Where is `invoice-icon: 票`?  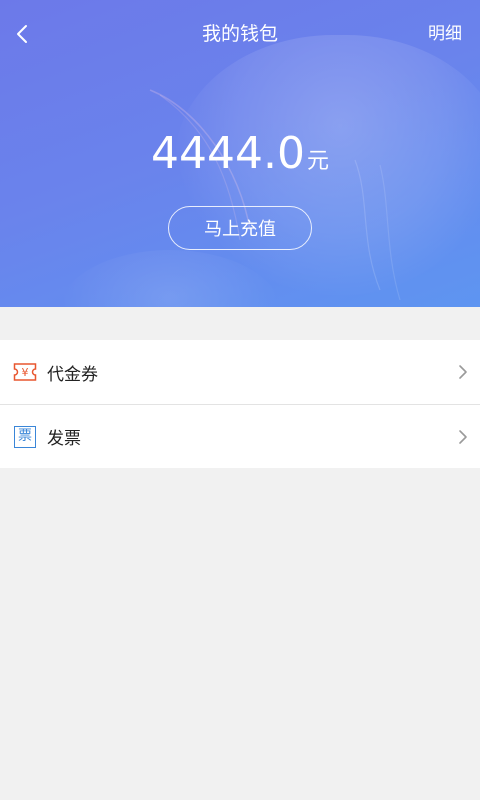 invoice-icon: 票 is located at coordinates (25, 437).